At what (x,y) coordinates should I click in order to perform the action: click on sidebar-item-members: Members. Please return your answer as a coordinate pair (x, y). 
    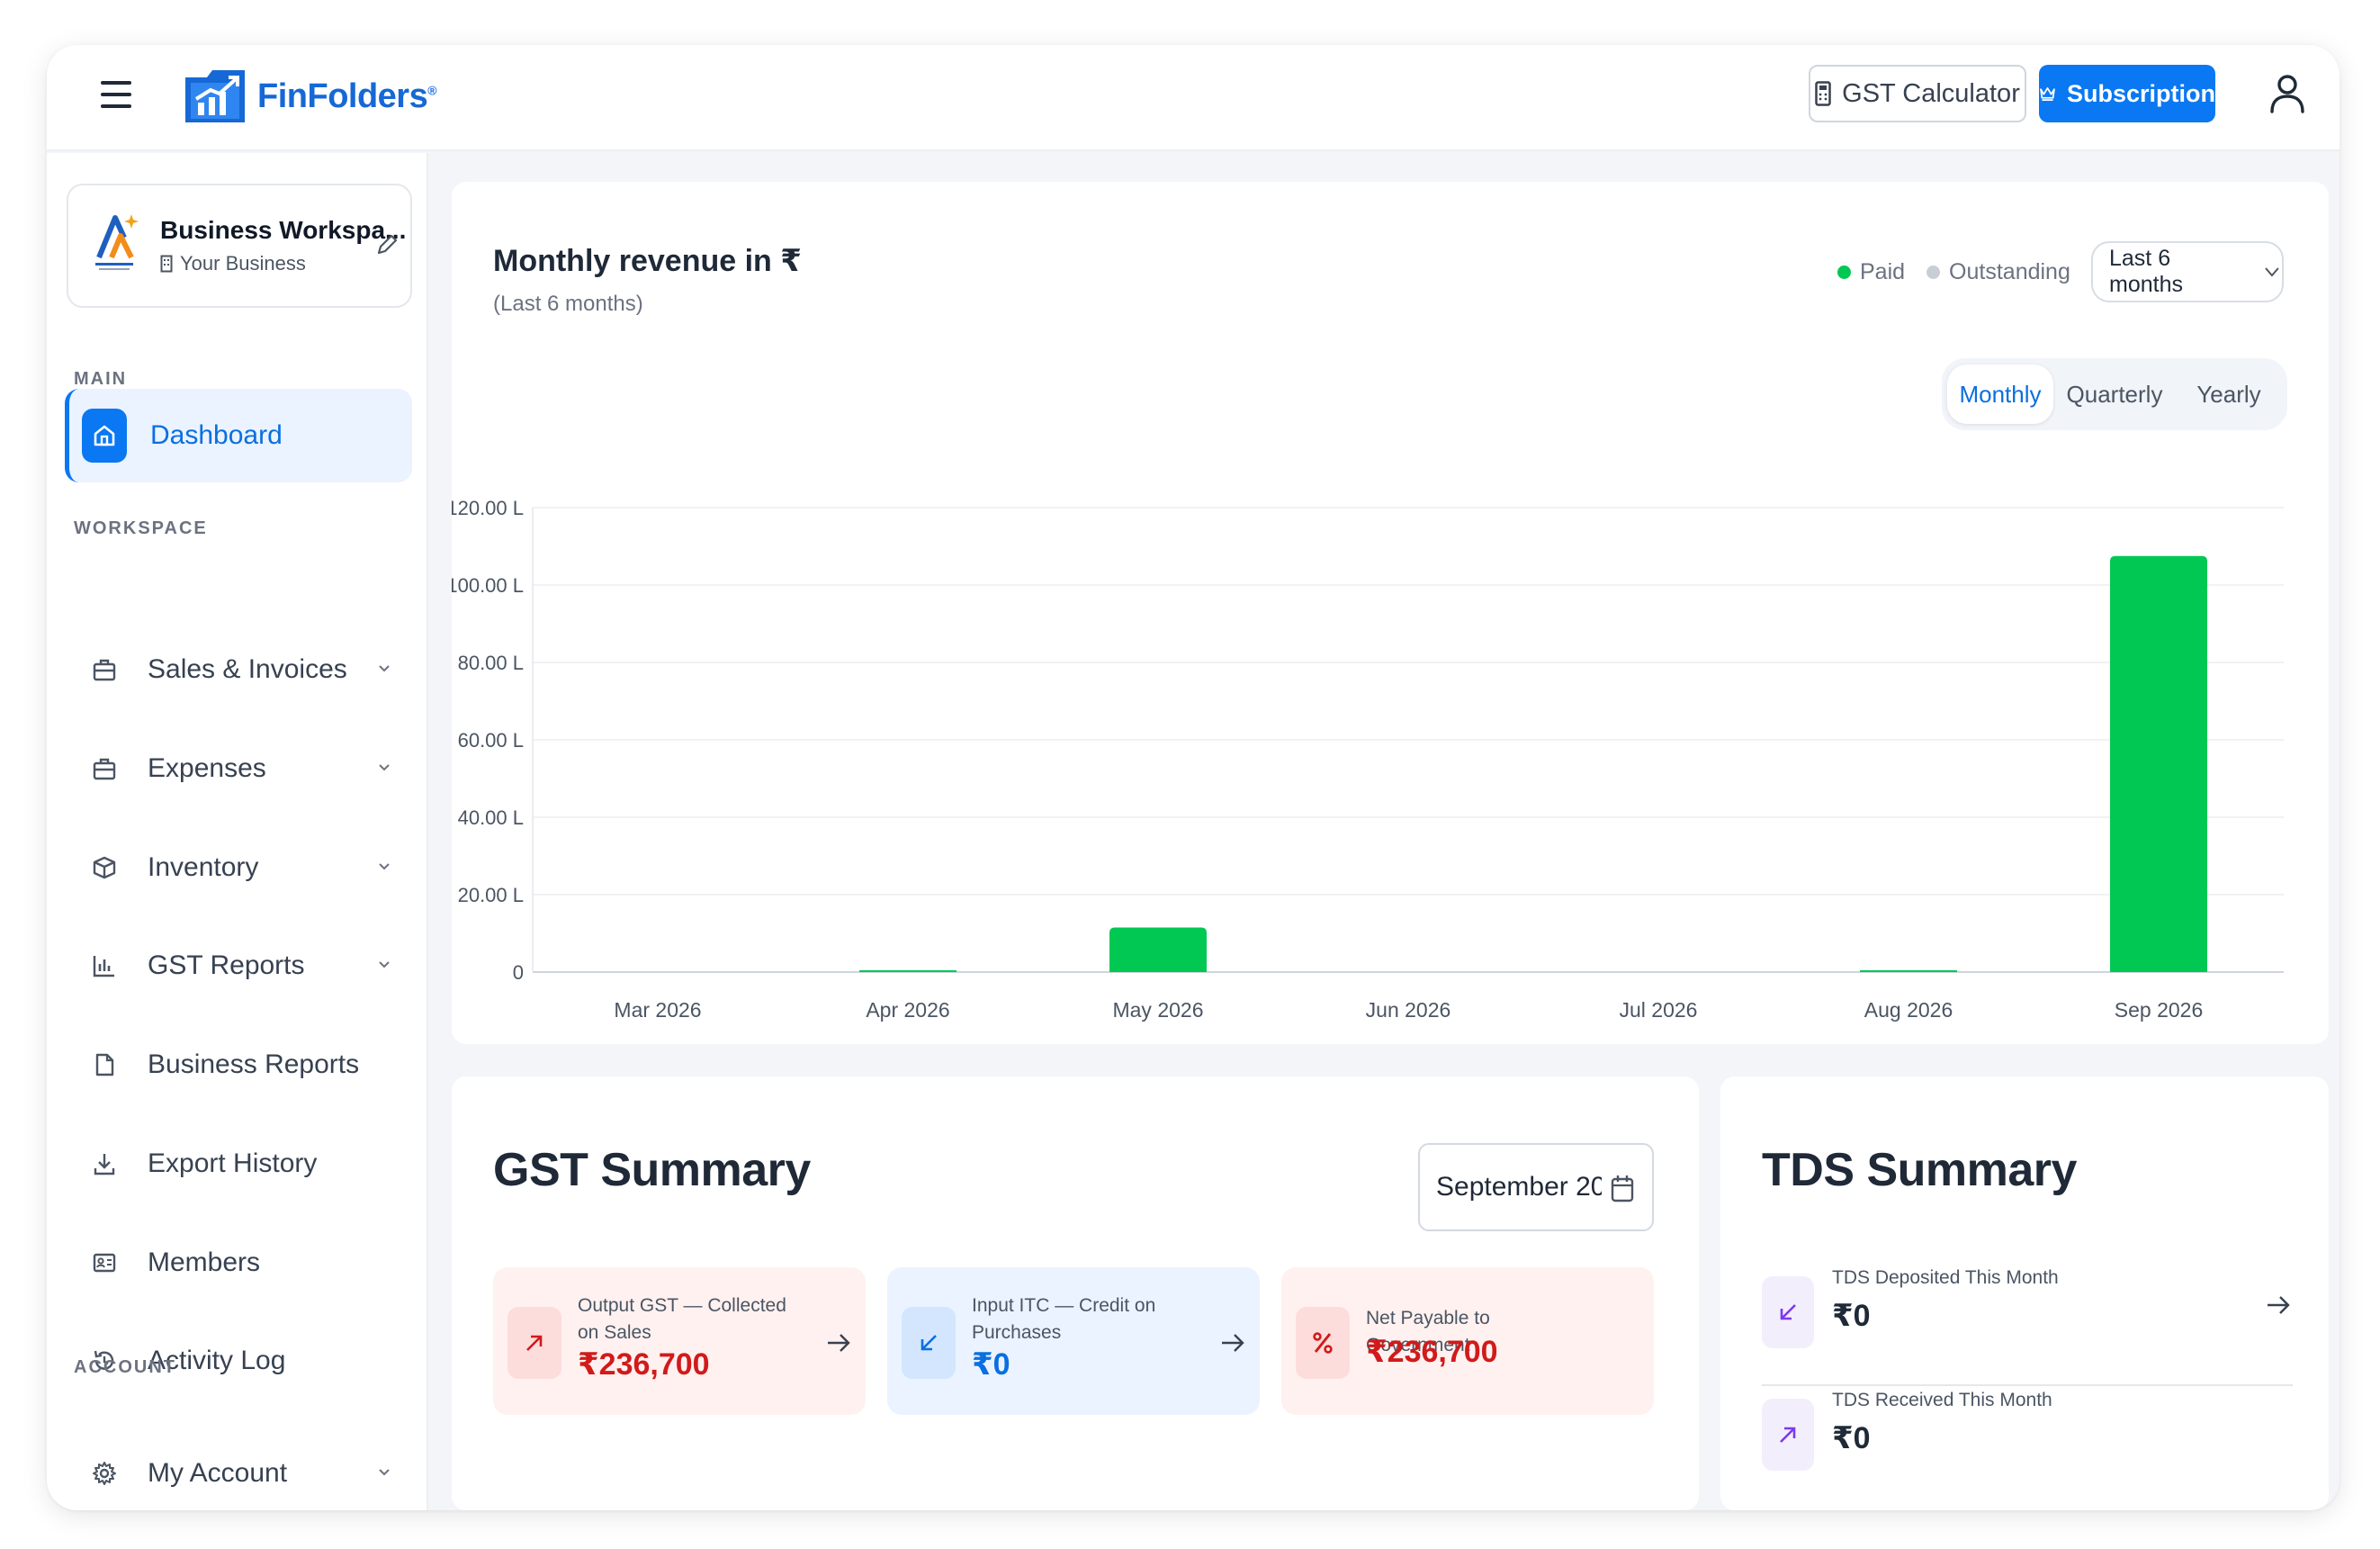
    Looking at the image, I should click on (239, 1263).